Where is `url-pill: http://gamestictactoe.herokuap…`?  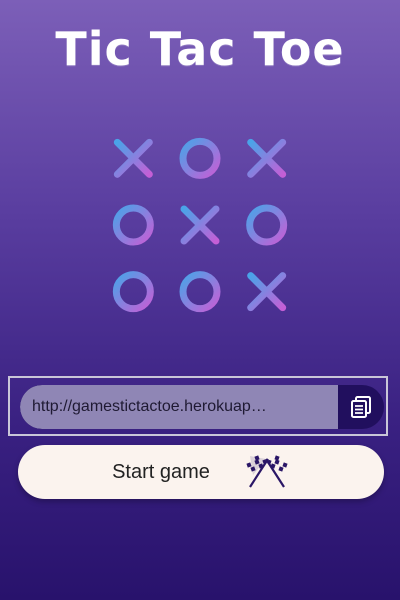 url-pill: http://gamestictactoe.herokuap… is located at coordinates (202, 407).